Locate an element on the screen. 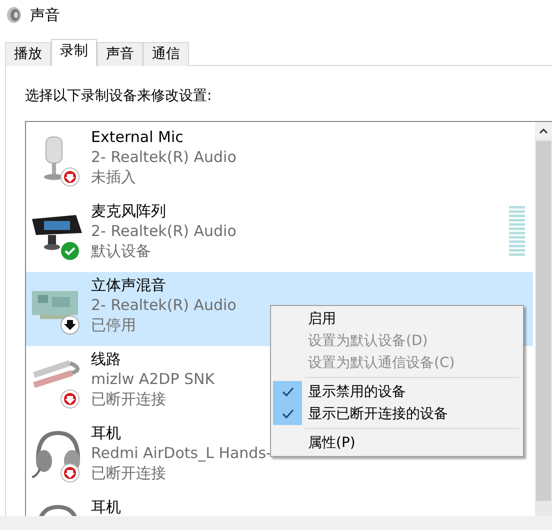 This screenshot has width=552, height=530. device-status: 已停用 is located at coordinates (113, 325).